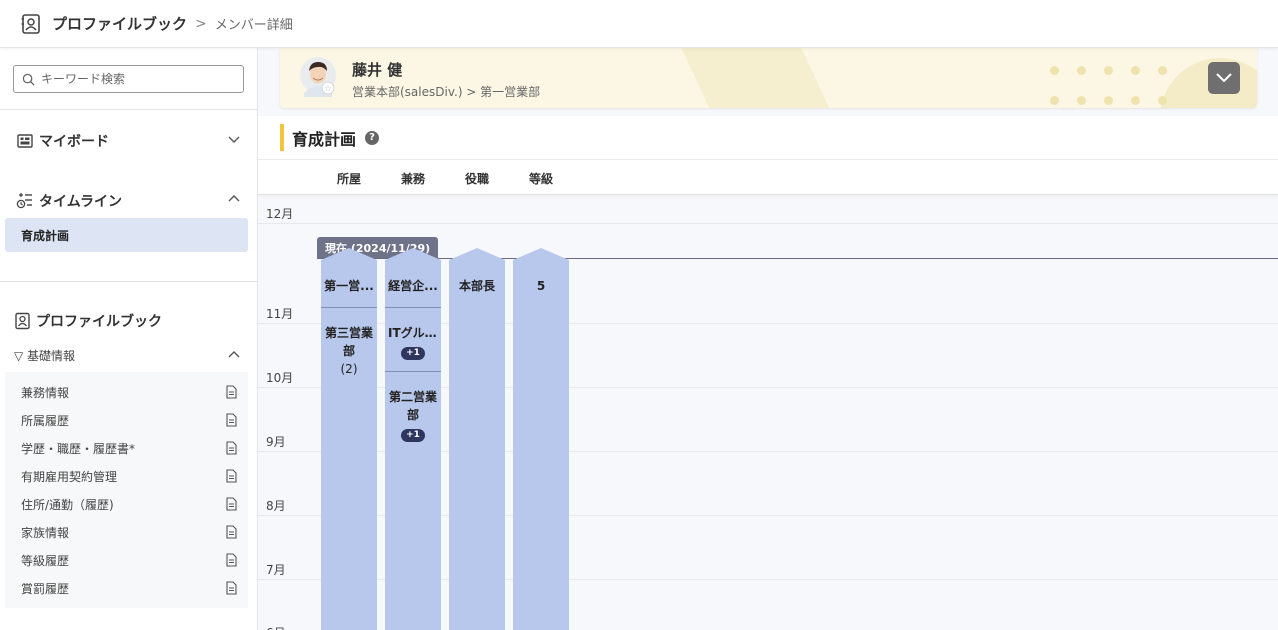 This screenshot has height=630, width=1278. What do you see at coordinates (541, 439) in the screenshot?
I see `grade-column: 5` at bounding box center [541, 439].